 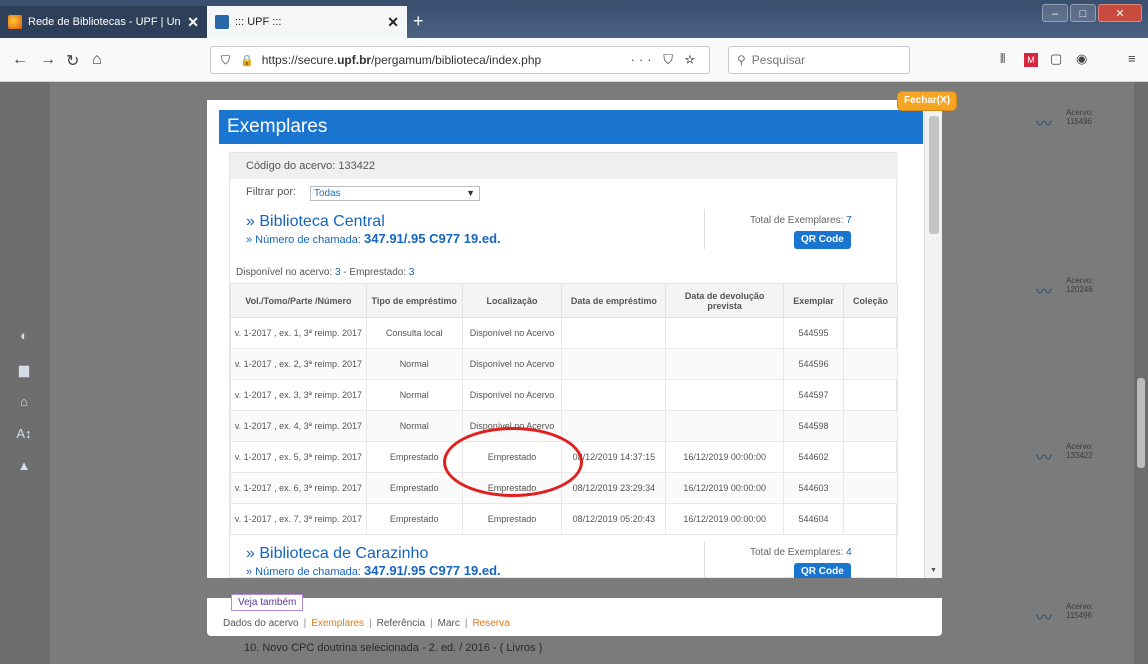 What do you see at coordinates (354, 60) in the screenshot?
I see `url-domain: upf.br` at bounding box center [354, 60].